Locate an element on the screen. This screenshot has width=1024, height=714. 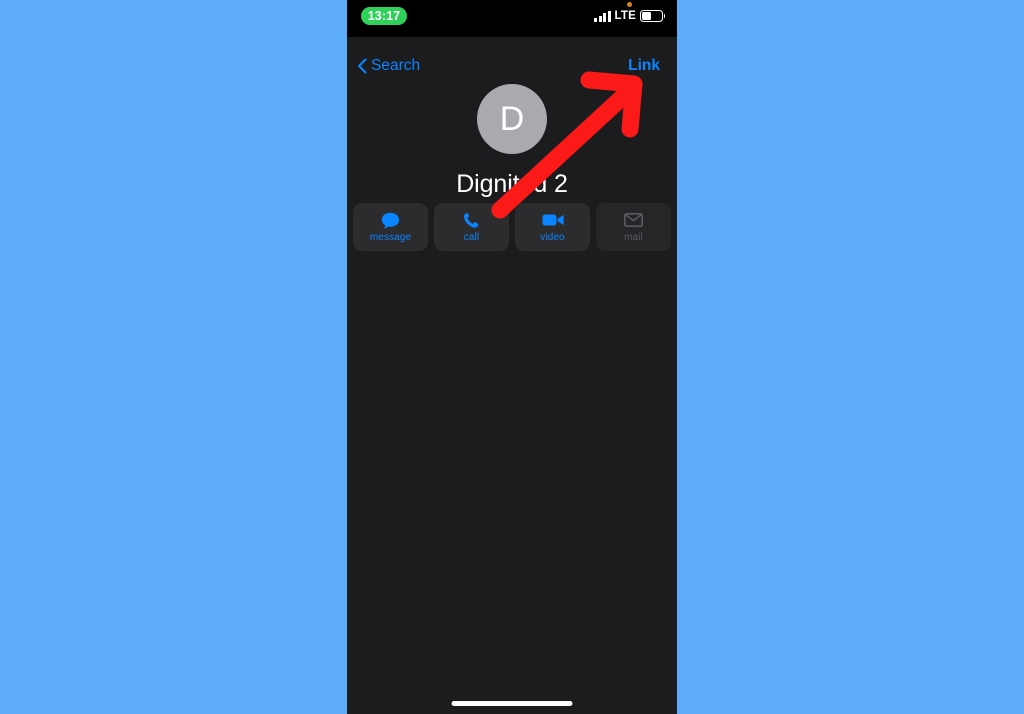
video-camera-icon is located at coordinates (553, 220).